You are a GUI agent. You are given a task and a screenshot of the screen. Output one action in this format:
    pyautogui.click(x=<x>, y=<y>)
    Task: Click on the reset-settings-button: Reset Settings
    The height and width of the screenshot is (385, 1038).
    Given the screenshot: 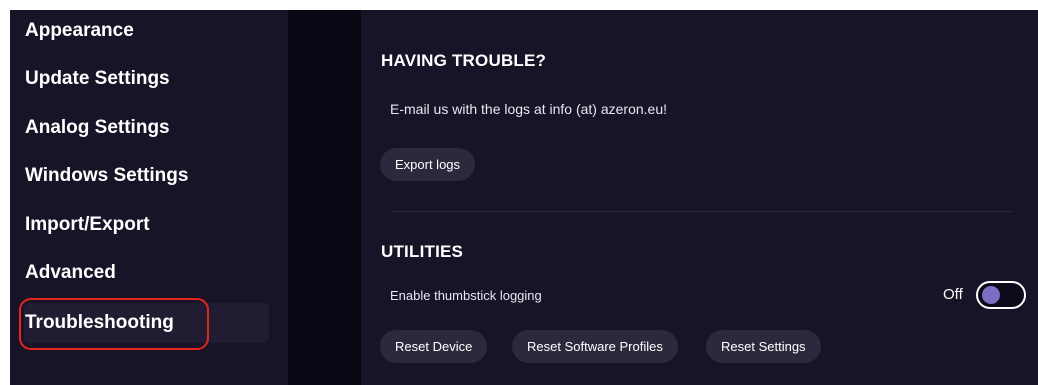 What is the action you would take?
    pyautogui.click(x=763, y=346)
    